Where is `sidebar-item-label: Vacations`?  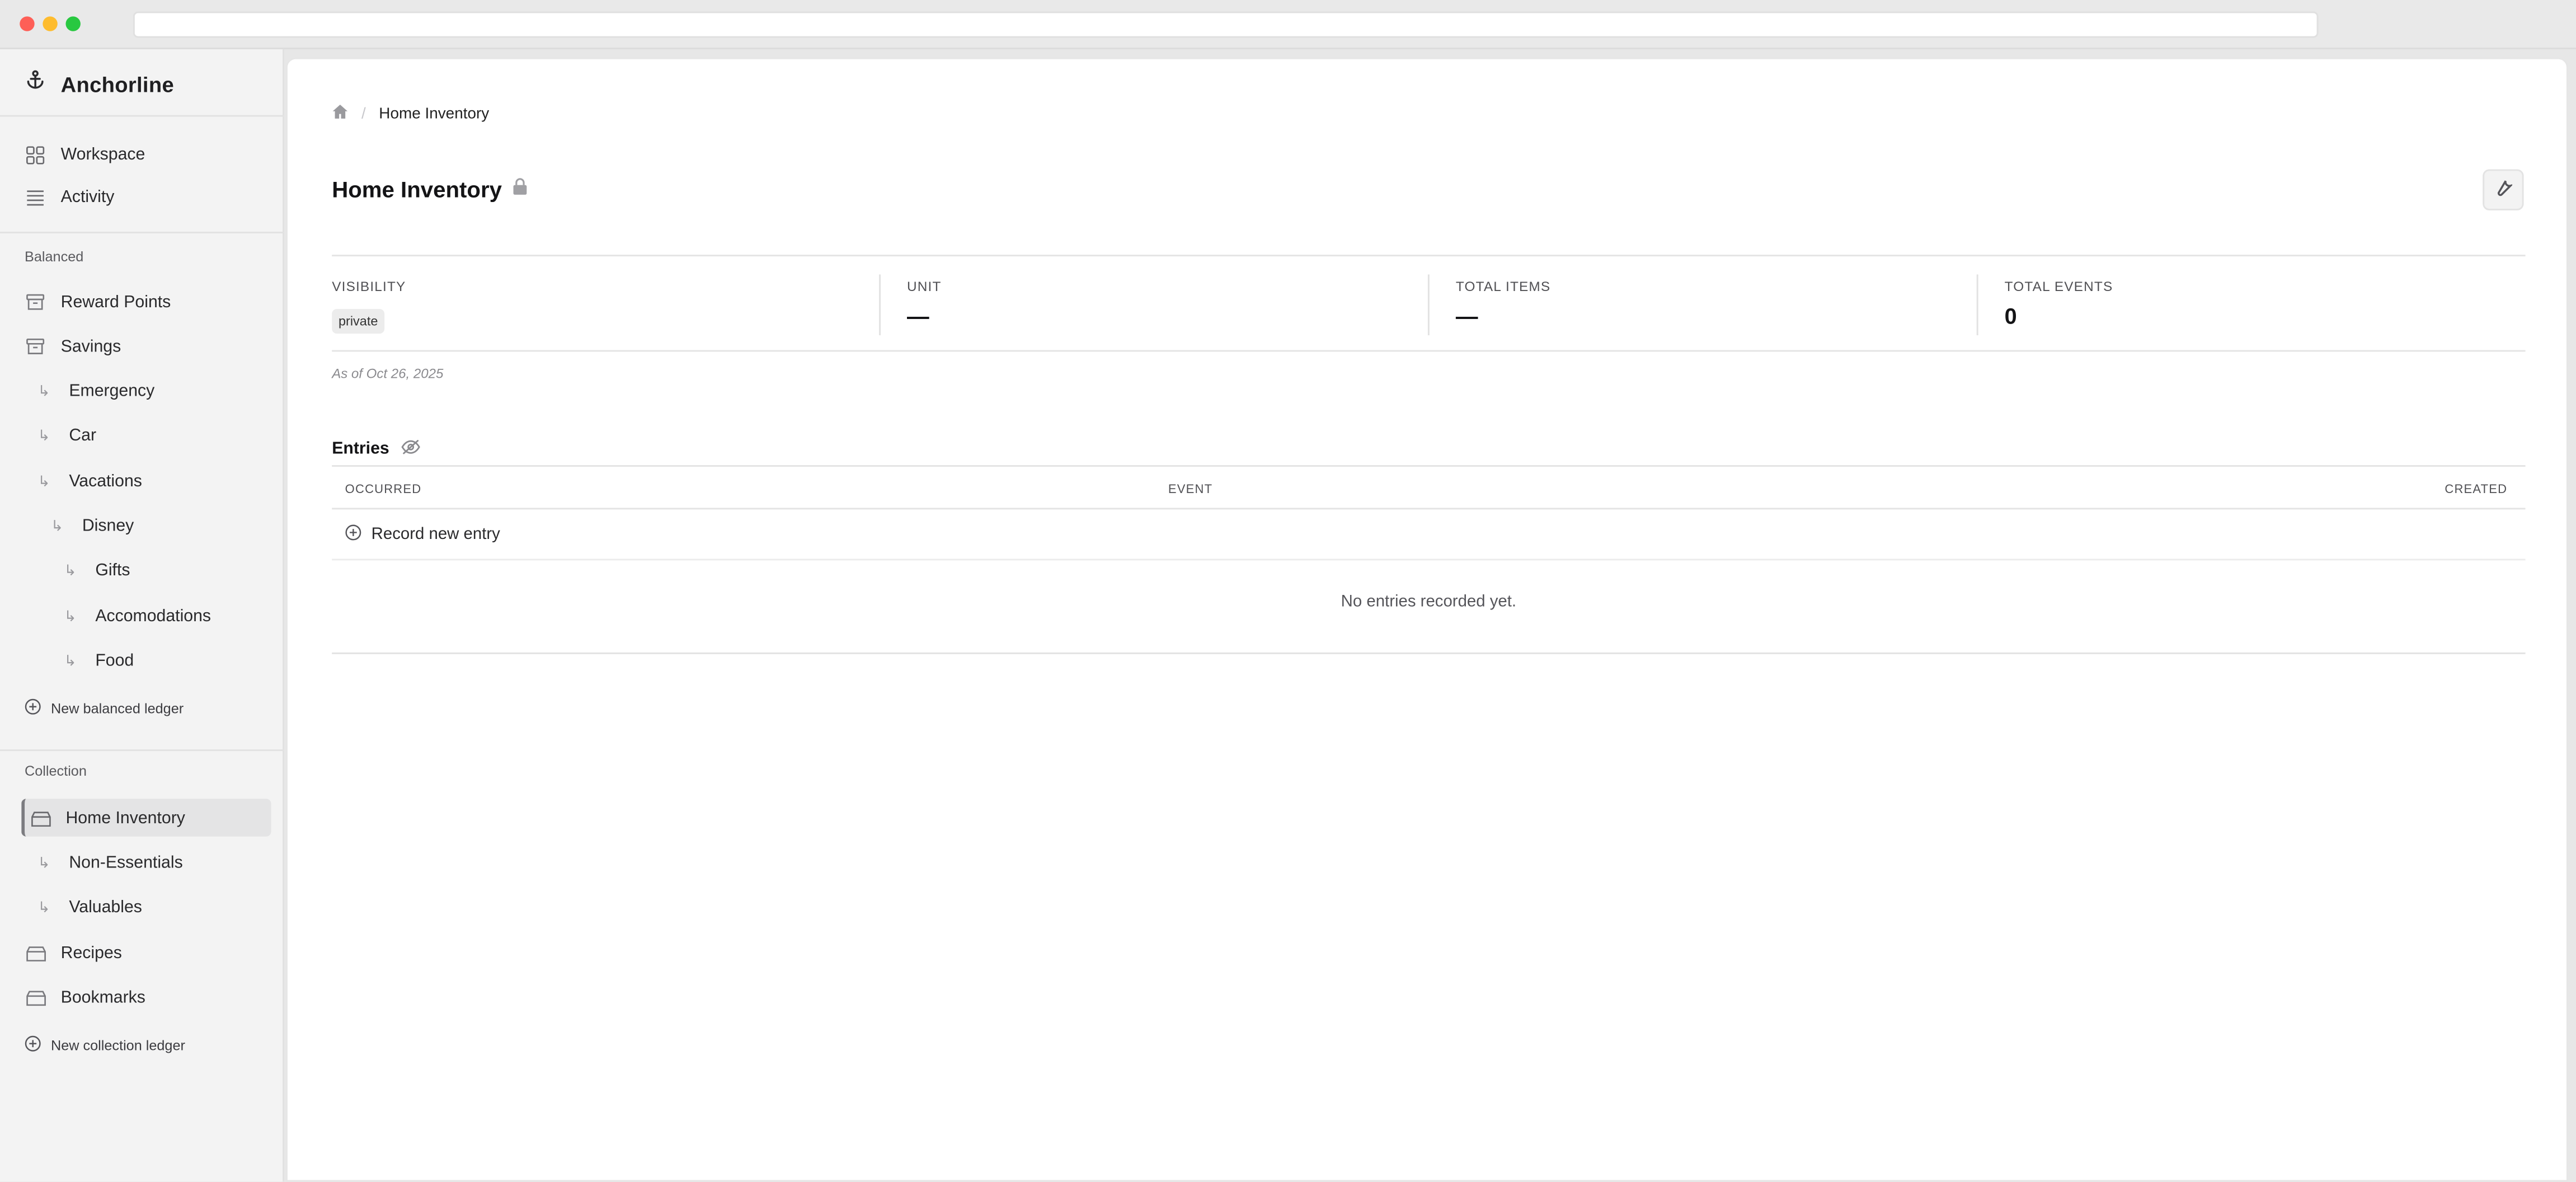 sidebar-item-label: Vacations is located at coordinates (105, 481).